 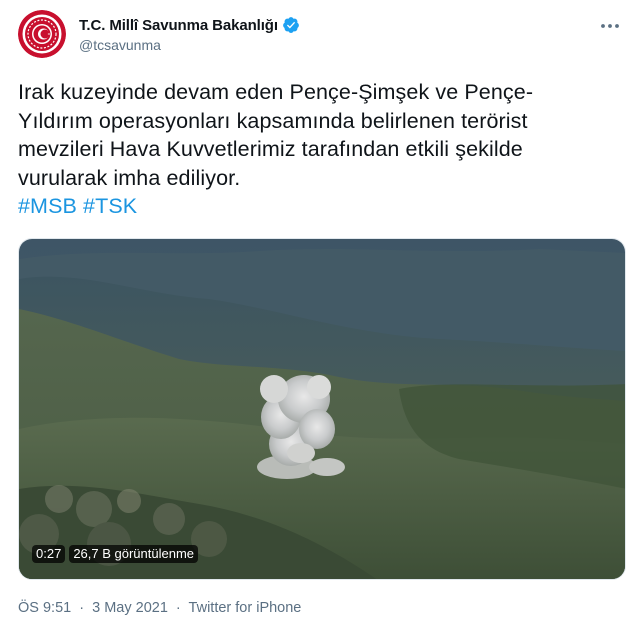 I want to click on video-view-count: 26,7 B görüntülenme, so click(x=134, y=554).